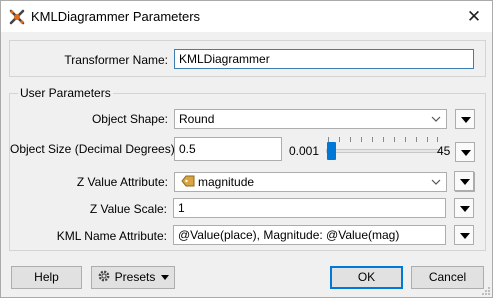  I want to click on slider-max-label: 45, so click(444, 151).